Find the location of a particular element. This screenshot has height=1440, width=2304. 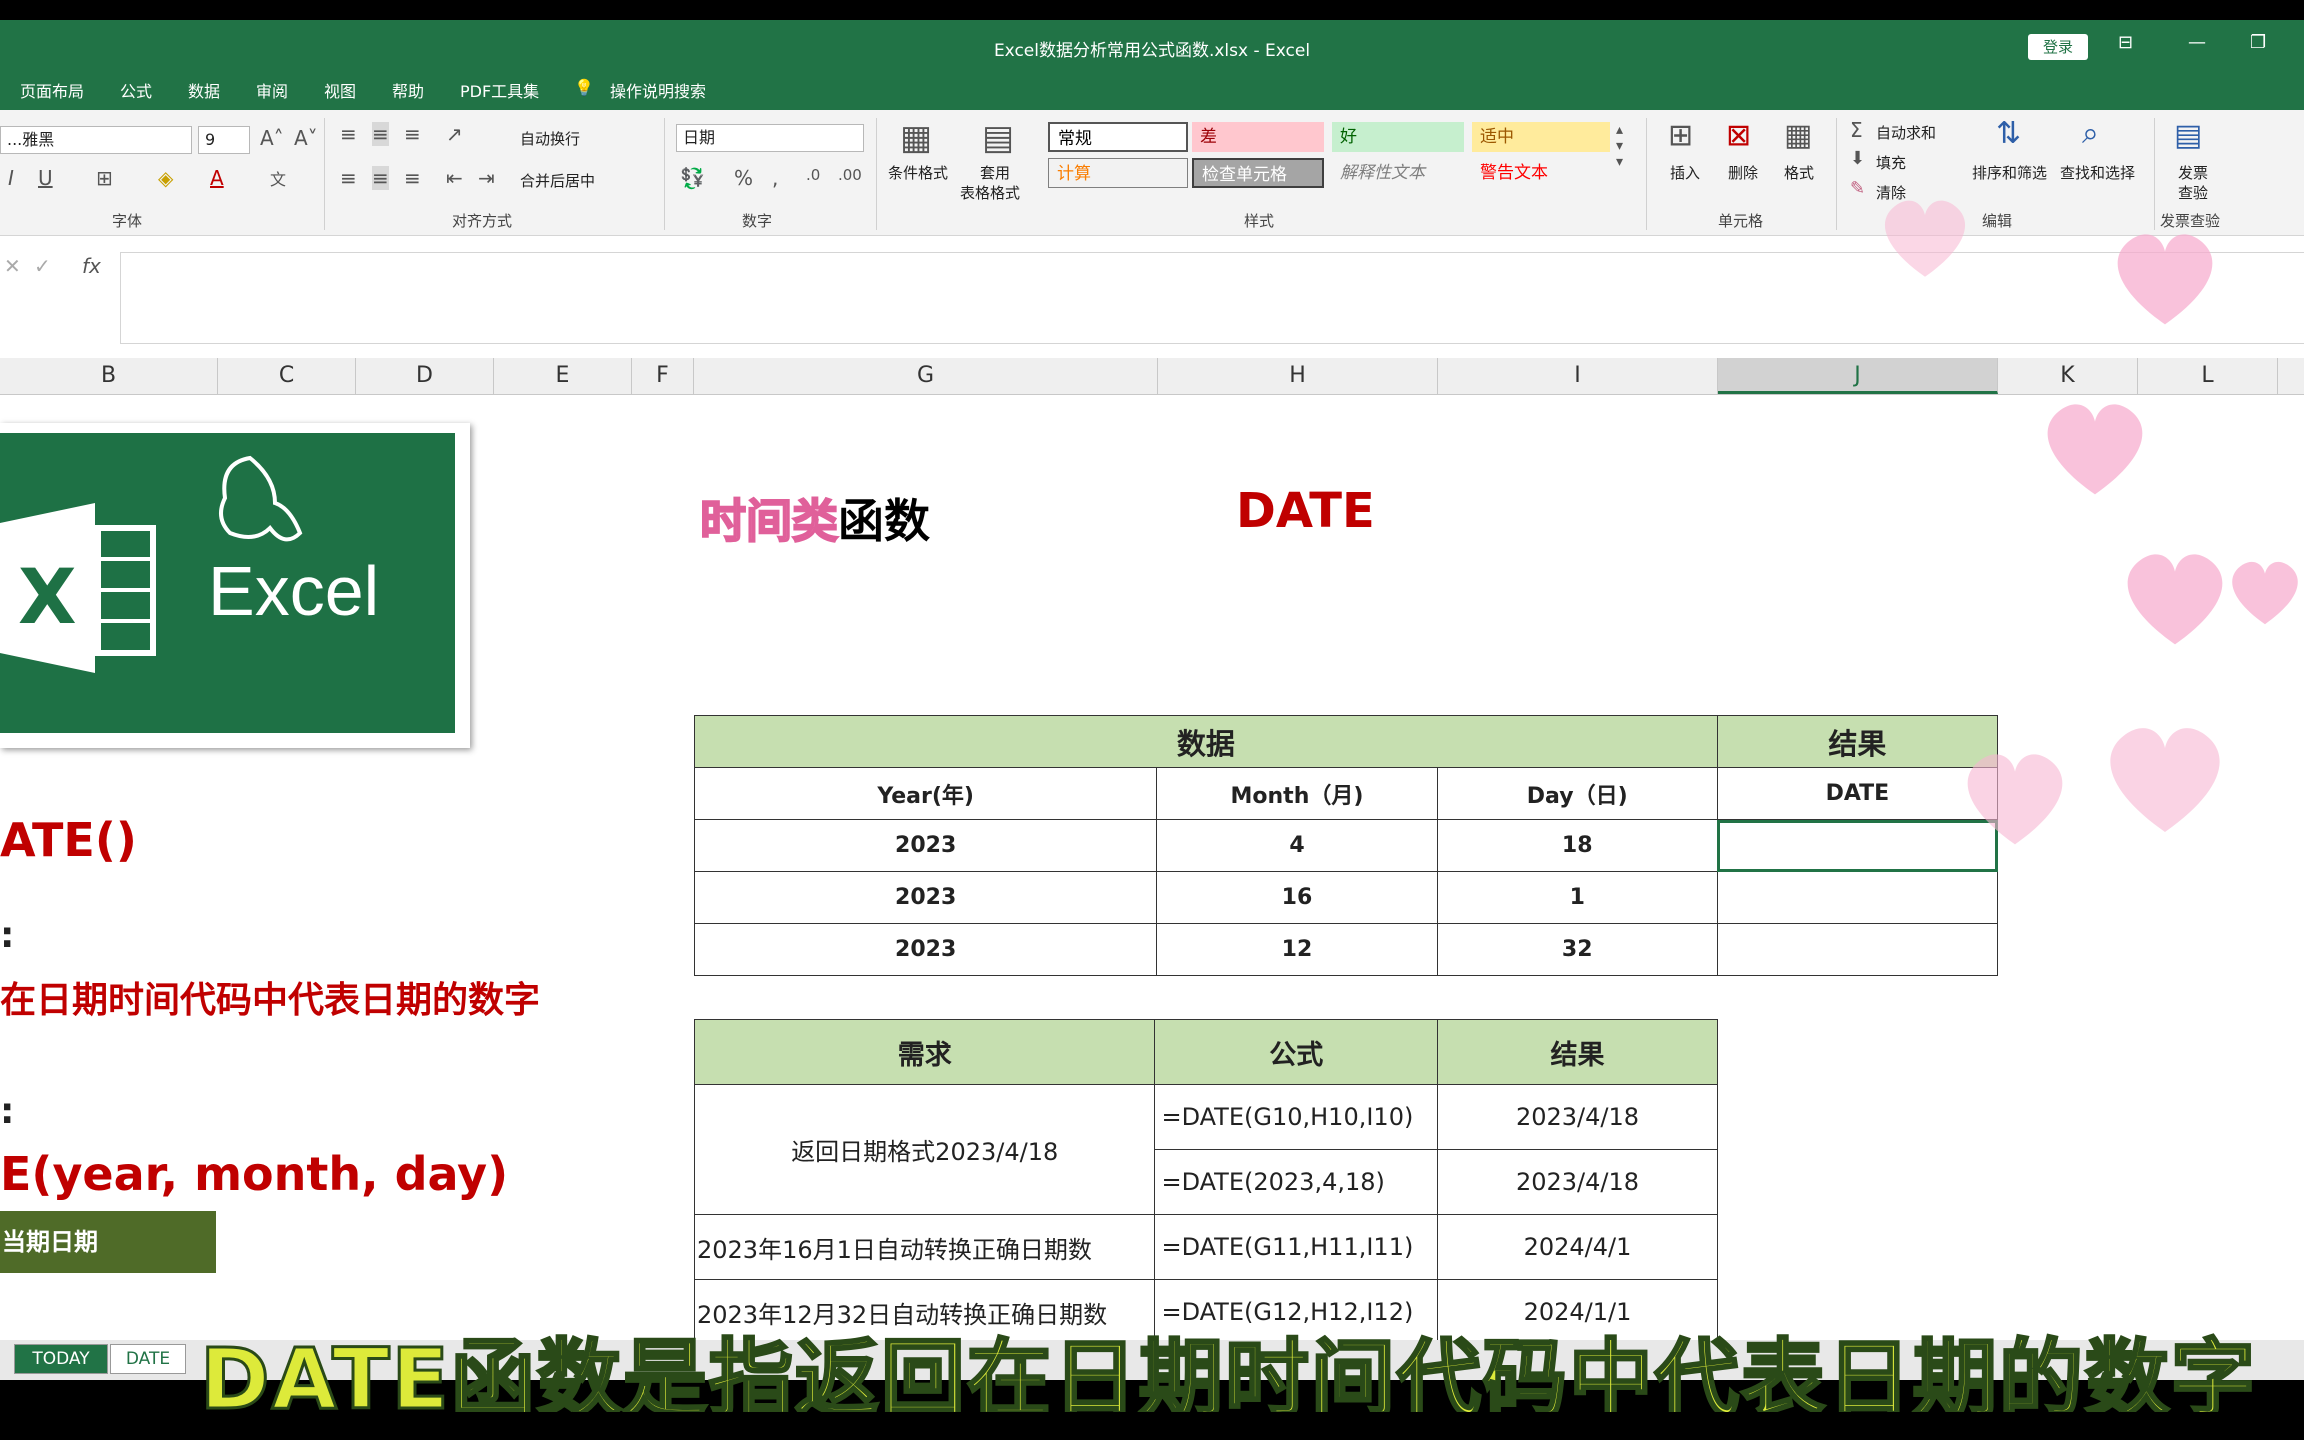

col-header-e: E is located at coordinates (563, 376).